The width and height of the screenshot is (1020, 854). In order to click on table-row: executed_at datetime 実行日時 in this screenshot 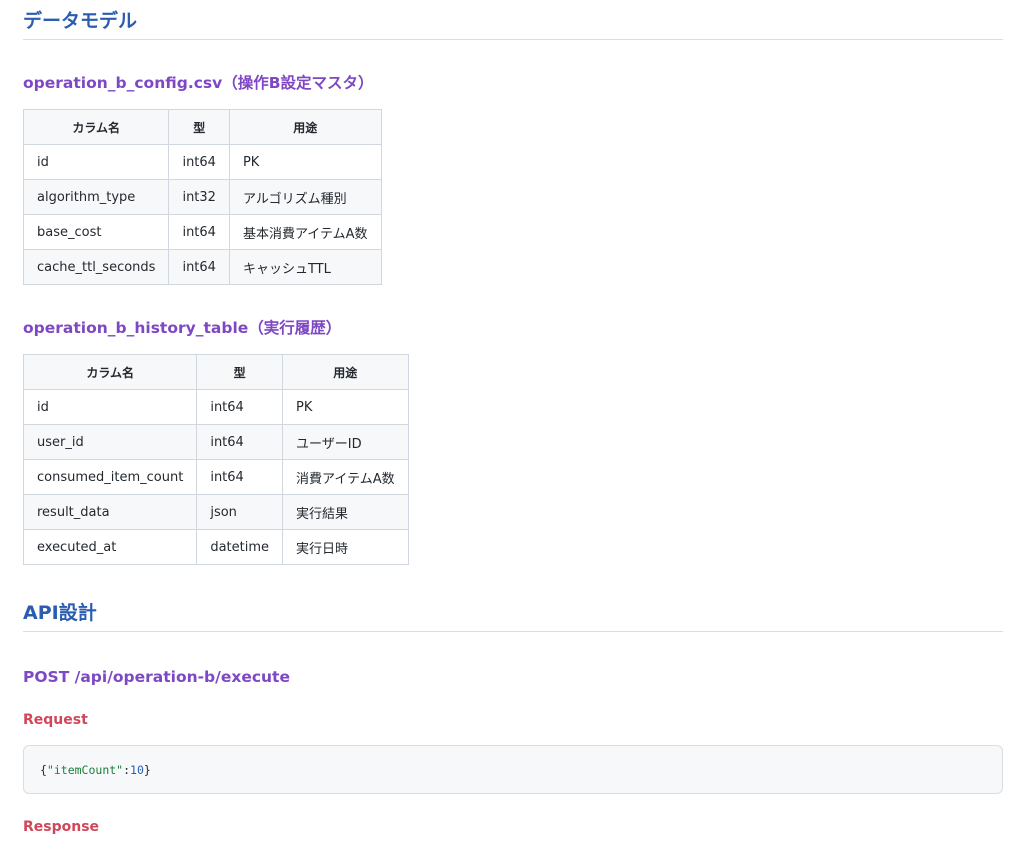, I will do `click(215, 547)`.